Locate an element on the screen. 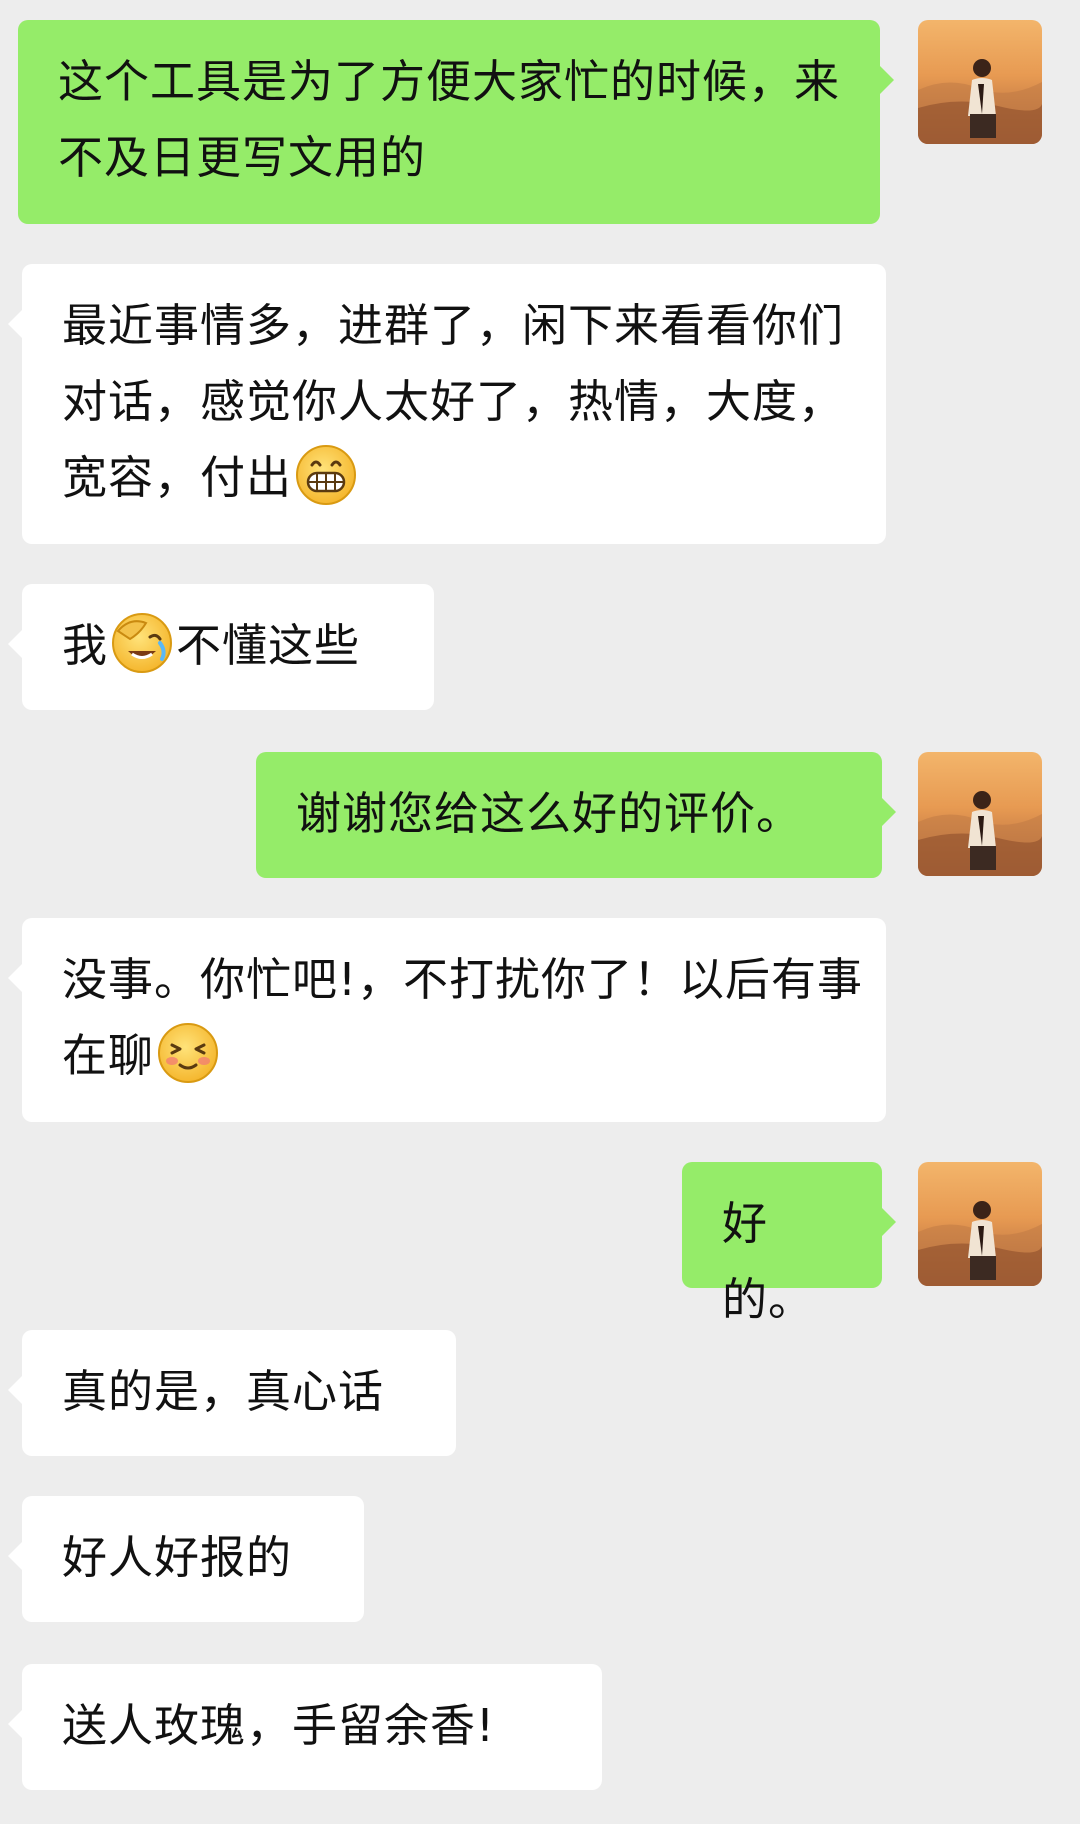 The width and height of the screenshot is (1080, 1824). grin-emoji is located at coordinates (326, 475).